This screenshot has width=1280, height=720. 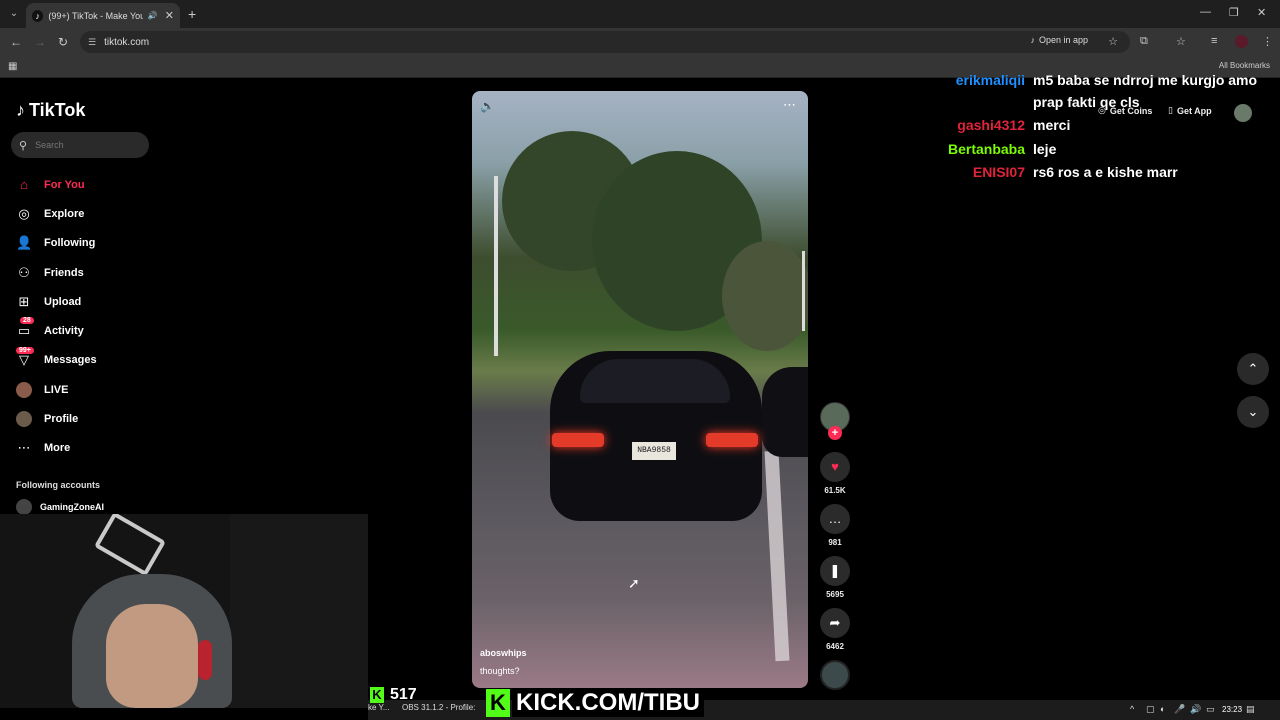 What do you see at coordinates (1032, 40) in the screenshot?
I see `tiktok-small-icon: ♪` at bounding box center [1032, 40].